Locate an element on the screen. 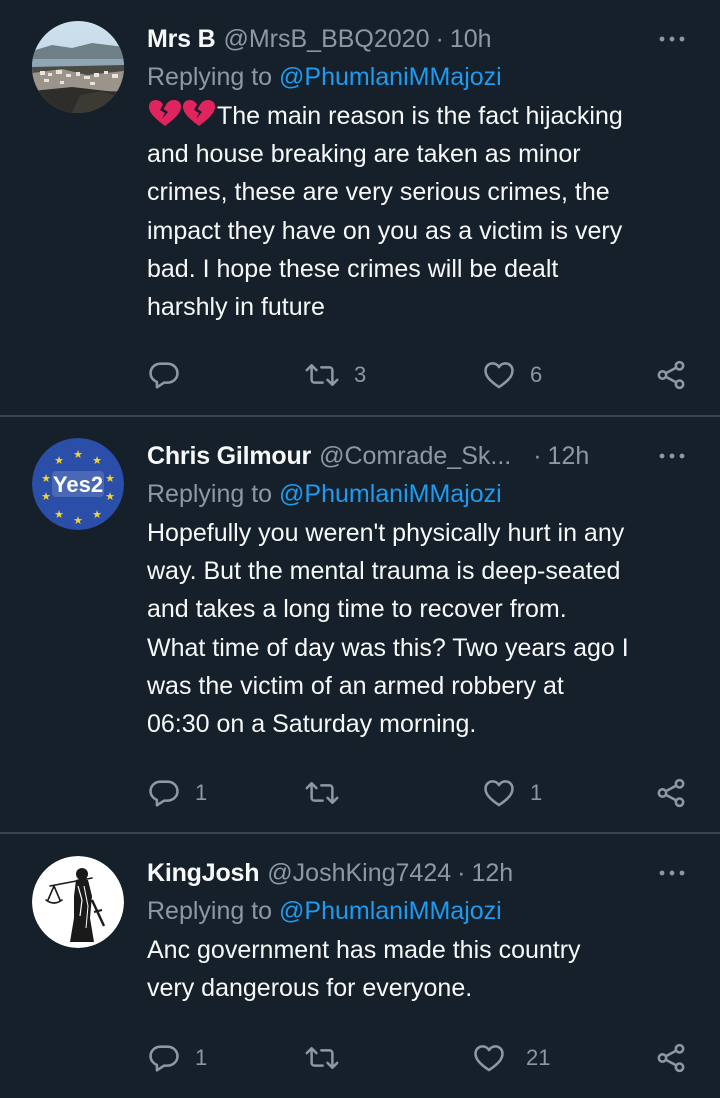 The image size is (720, 1098). avatar: ★ ★ ★ ★ ★ ★ ★ ★ ★ ★ Yes2 is located at coordinates (78, 484).